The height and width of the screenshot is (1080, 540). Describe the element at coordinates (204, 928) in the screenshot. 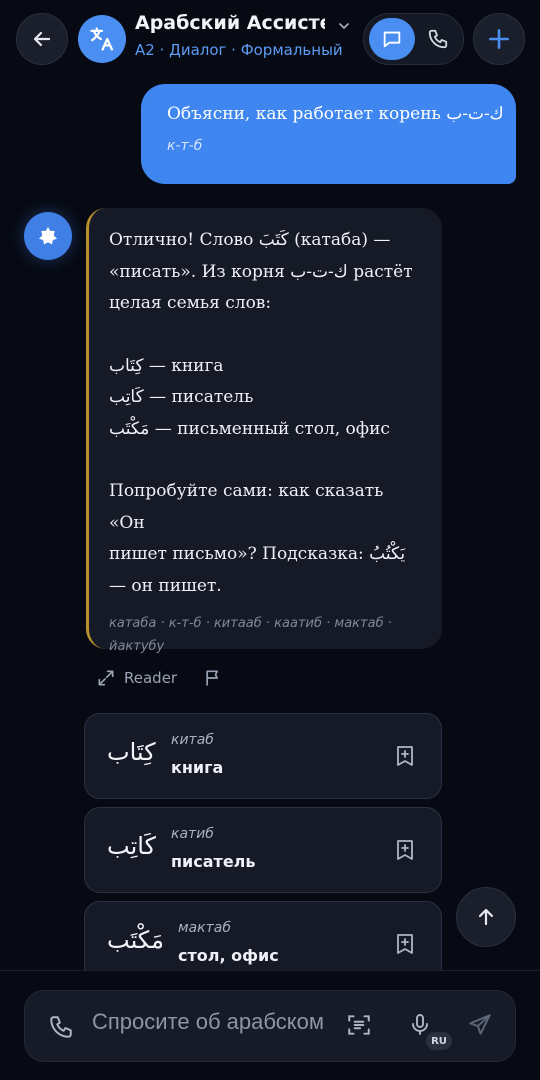

I see `word-transliteration: мактаб` at that location.